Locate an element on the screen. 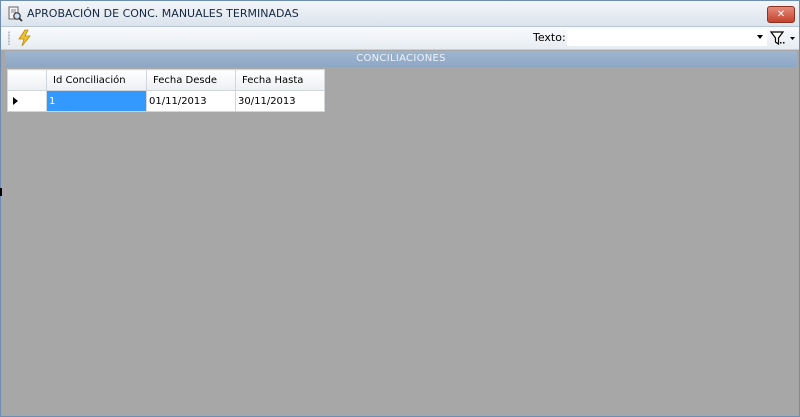 Image resolution: width=800 pixels, height=417 pixels. document-search-icon is located at coordinates (15, 14).